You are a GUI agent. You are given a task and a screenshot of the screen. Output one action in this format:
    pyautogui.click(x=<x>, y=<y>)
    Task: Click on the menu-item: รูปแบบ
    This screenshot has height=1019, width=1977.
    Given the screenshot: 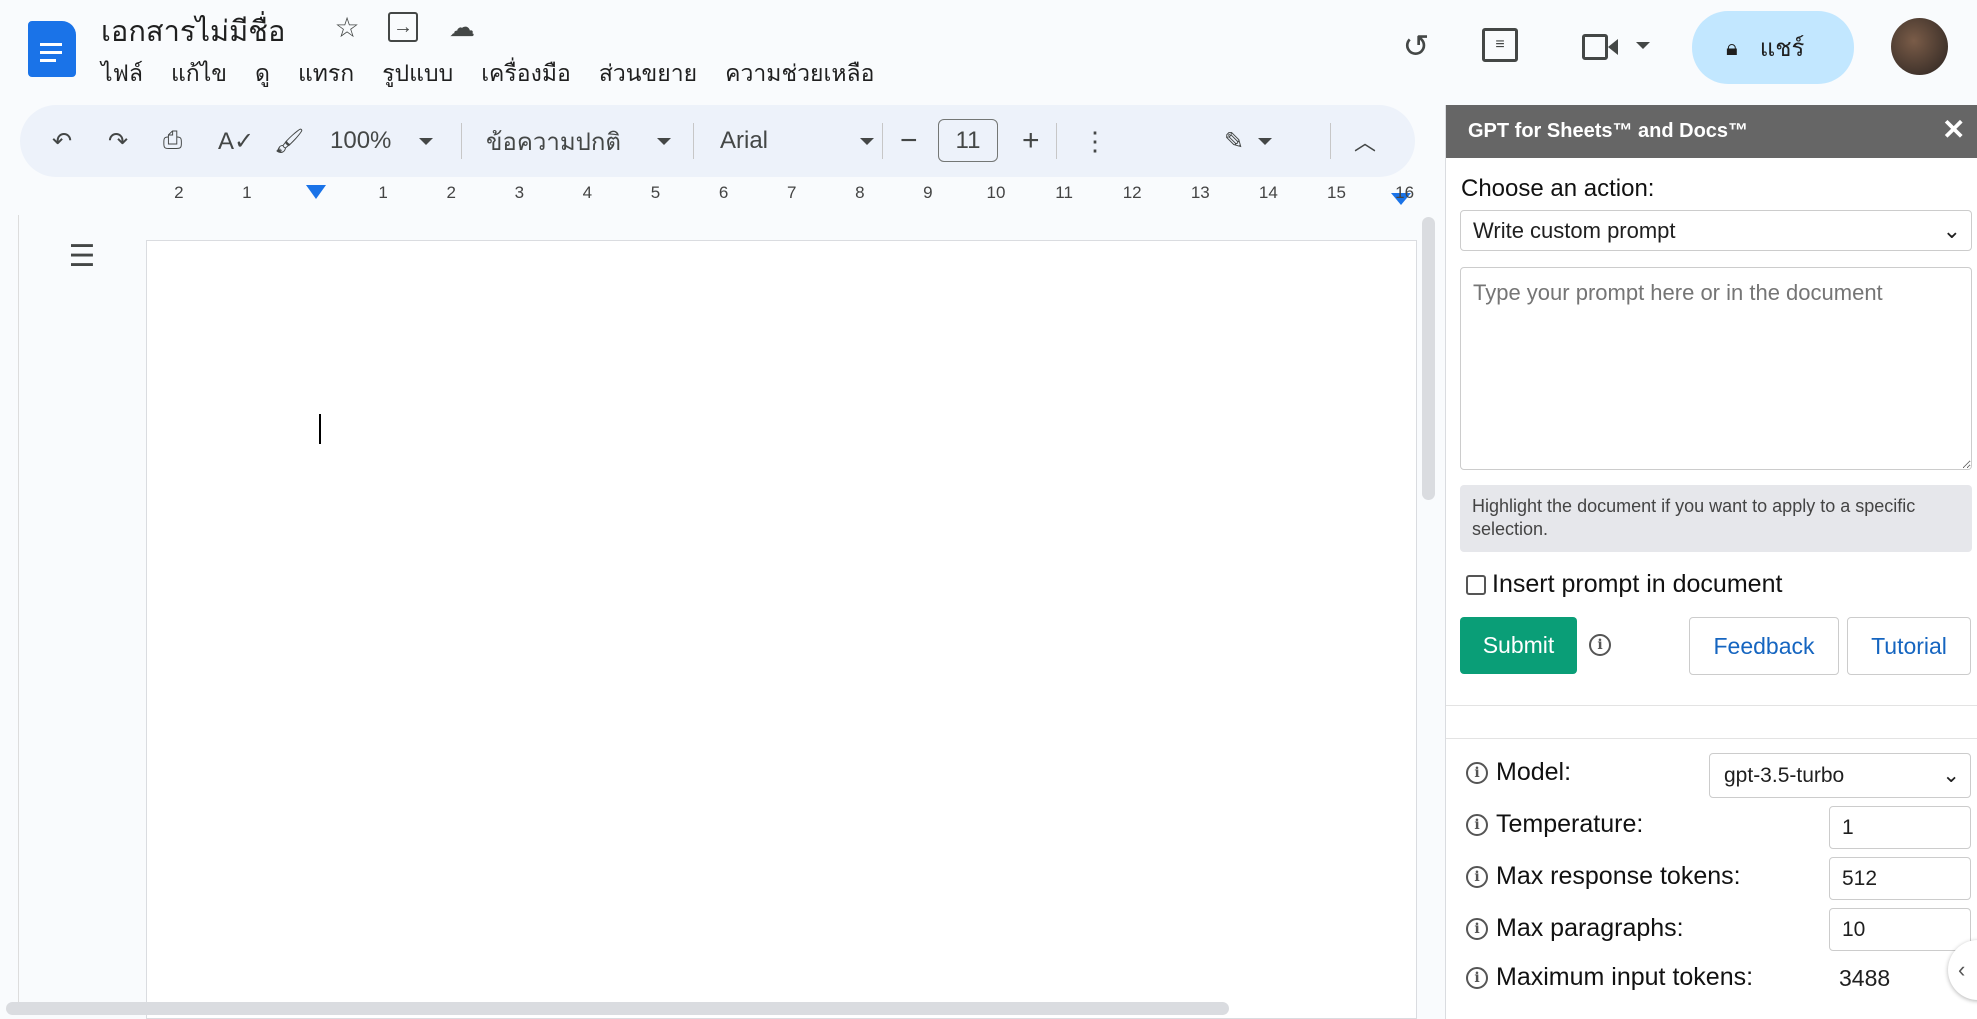 What is the action you would take?
    pyautogui.click(x=417, y=74)
    